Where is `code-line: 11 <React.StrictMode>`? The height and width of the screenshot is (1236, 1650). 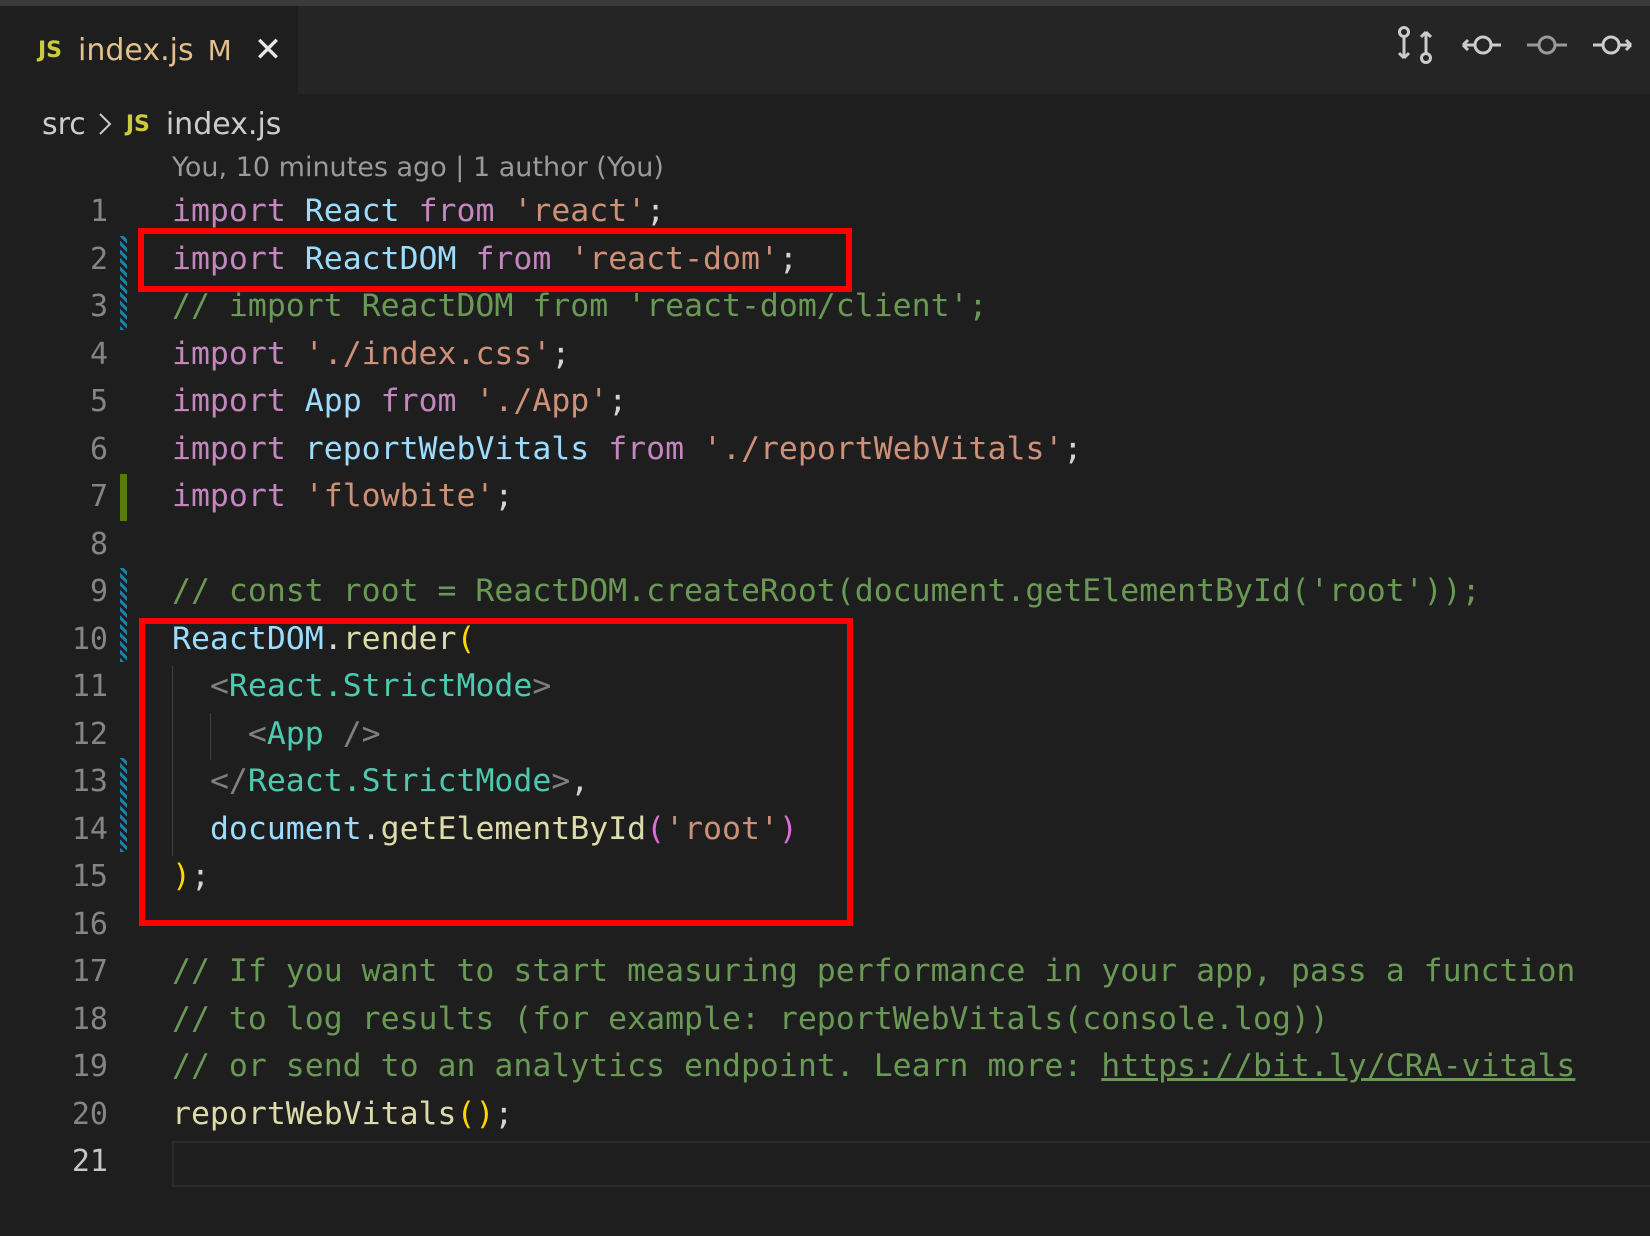
code-line: 11 <React.StrictMode> is located at coordinates (825, 687).